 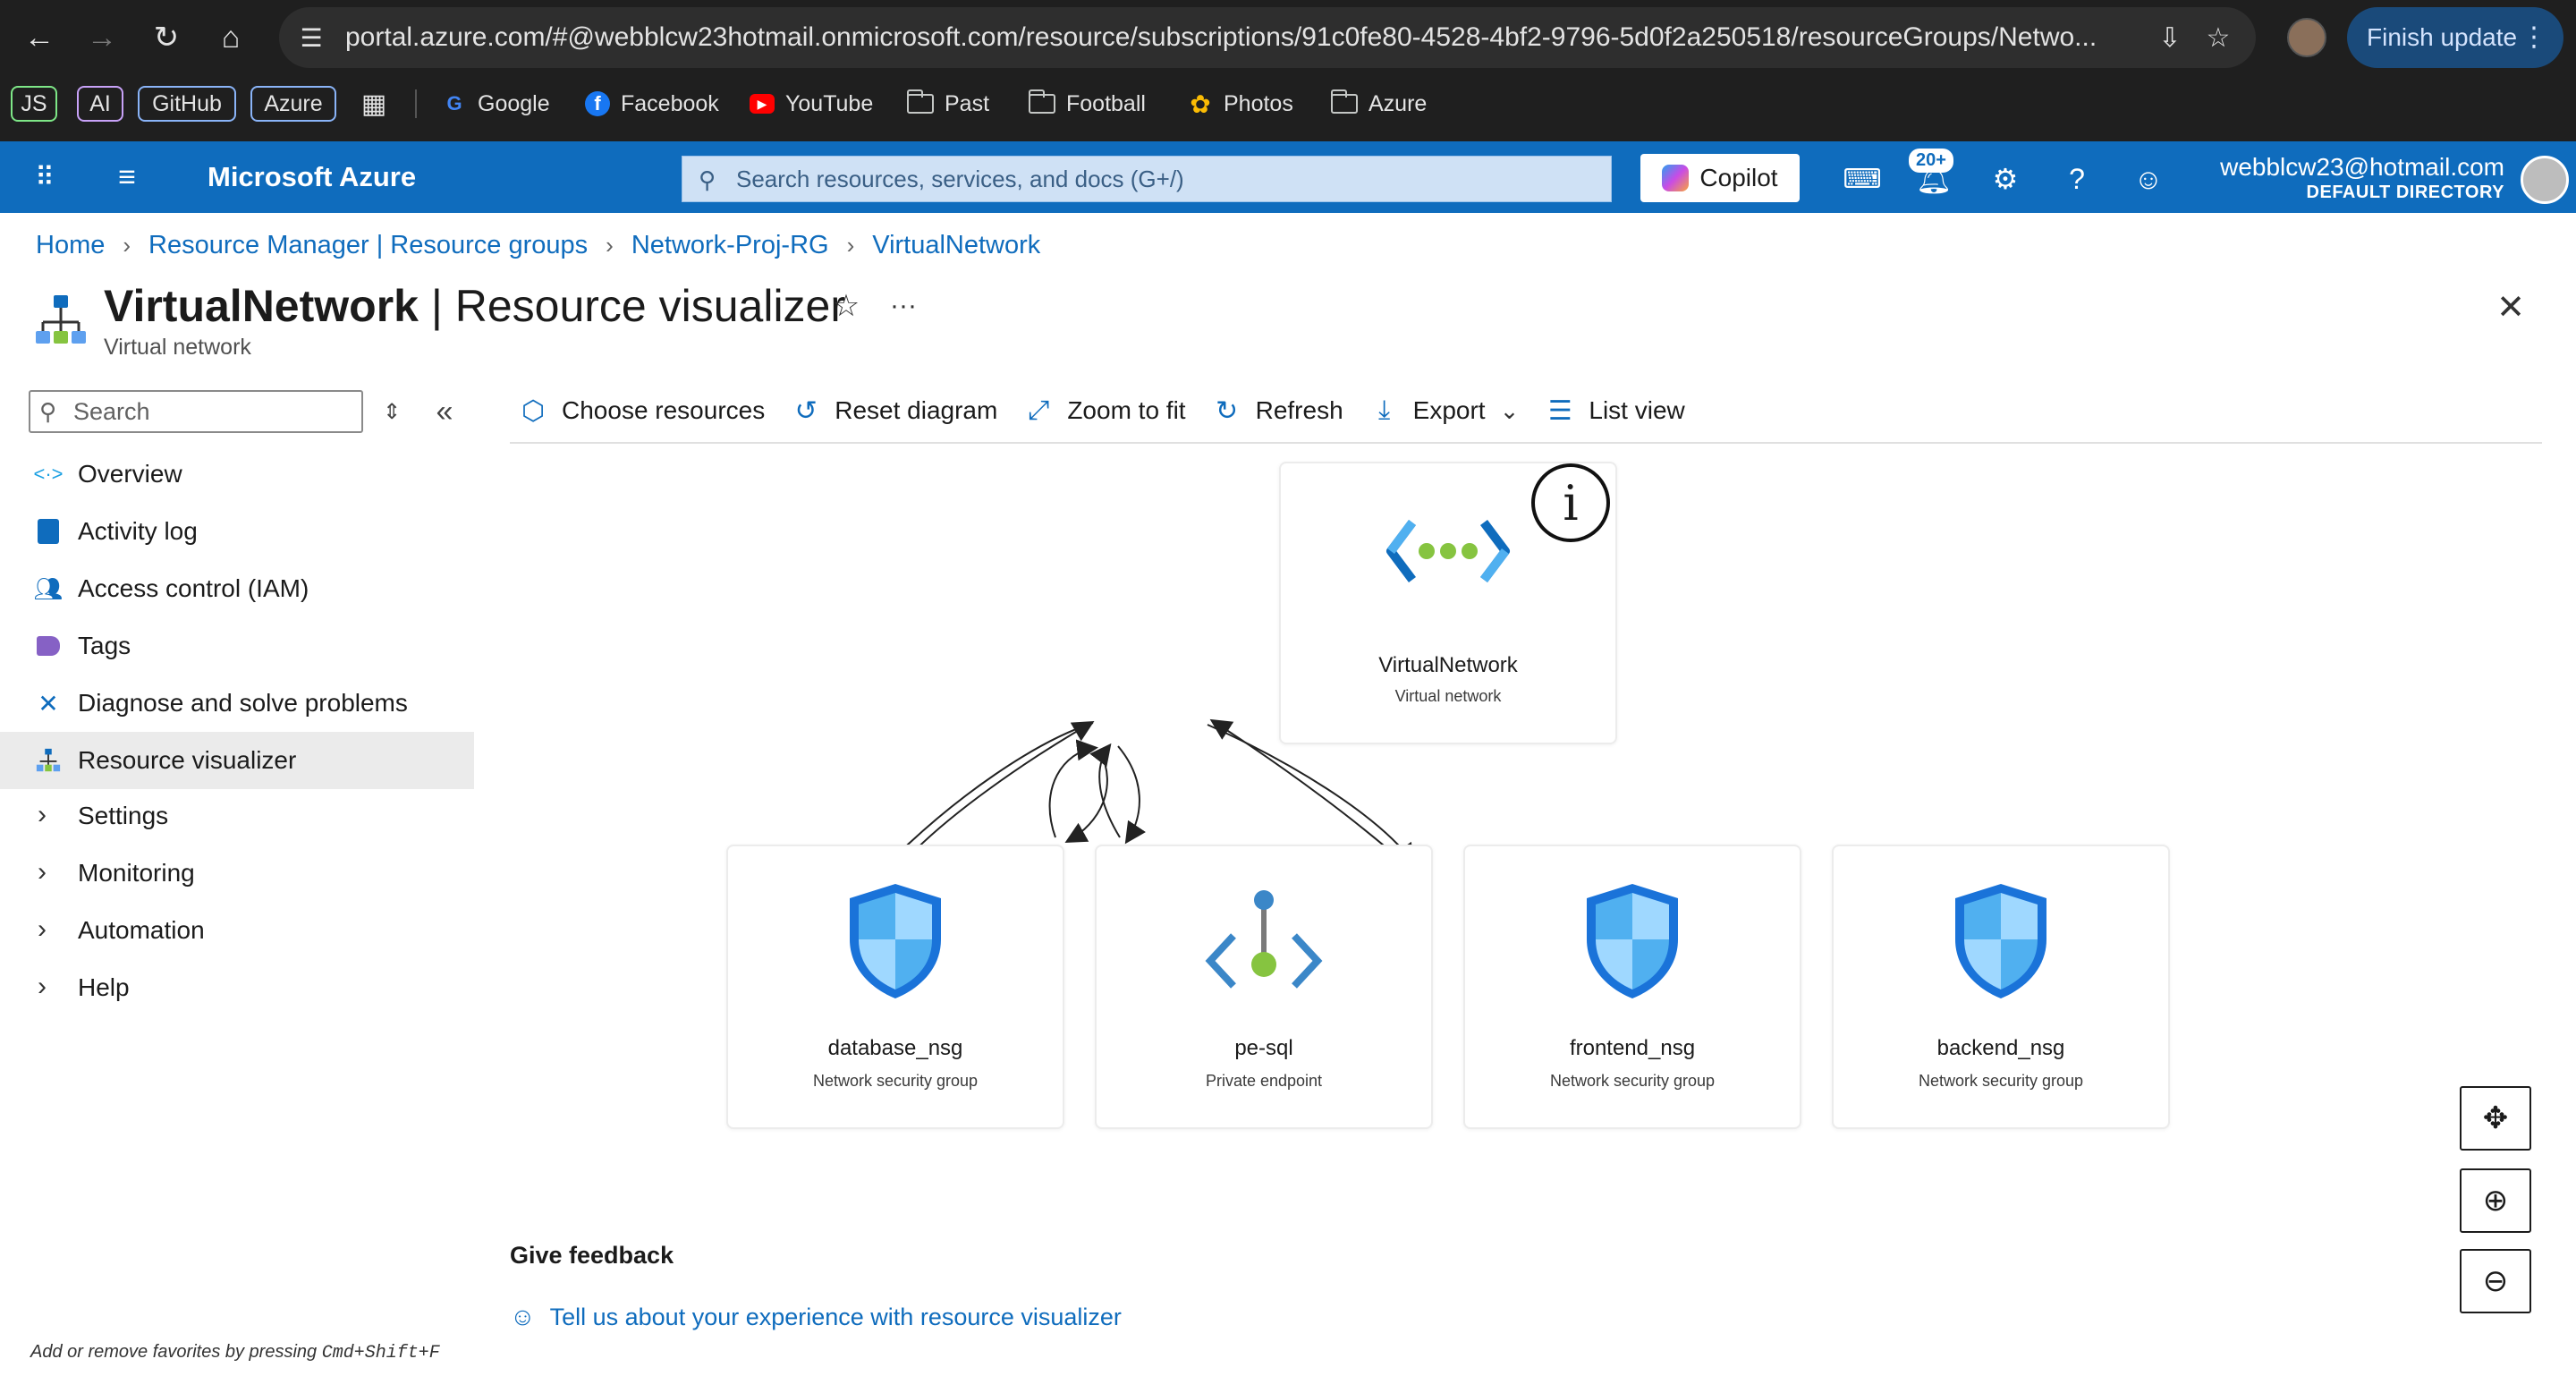 What do you see at coordinates (237, 761) in the screenshot?
I see `sidebar-item-resource-visualizer: Resource visualizer` at bounding box center [237, 761].